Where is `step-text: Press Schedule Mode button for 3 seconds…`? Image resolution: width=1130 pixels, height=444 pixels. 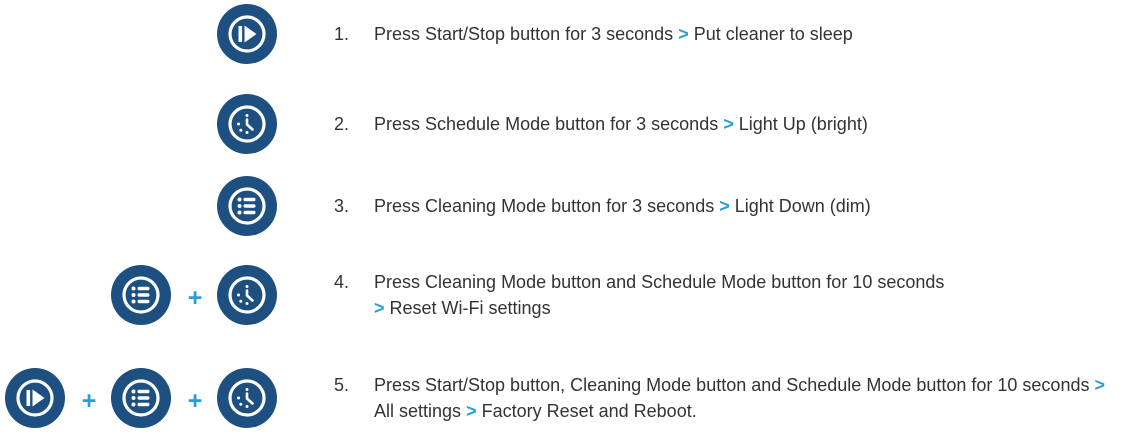
step-text: Press Schedule Mode button for 3 seconds… is located at coordinates (621, 124).